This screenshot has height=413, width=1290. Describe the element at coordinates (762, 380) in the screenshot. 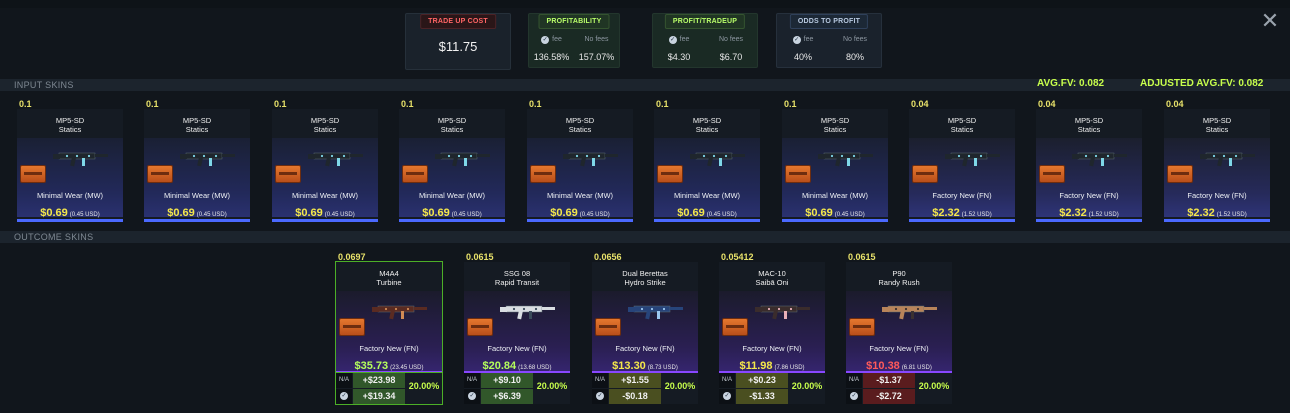

I see `profit-no-fee: +$0.23` at that location.